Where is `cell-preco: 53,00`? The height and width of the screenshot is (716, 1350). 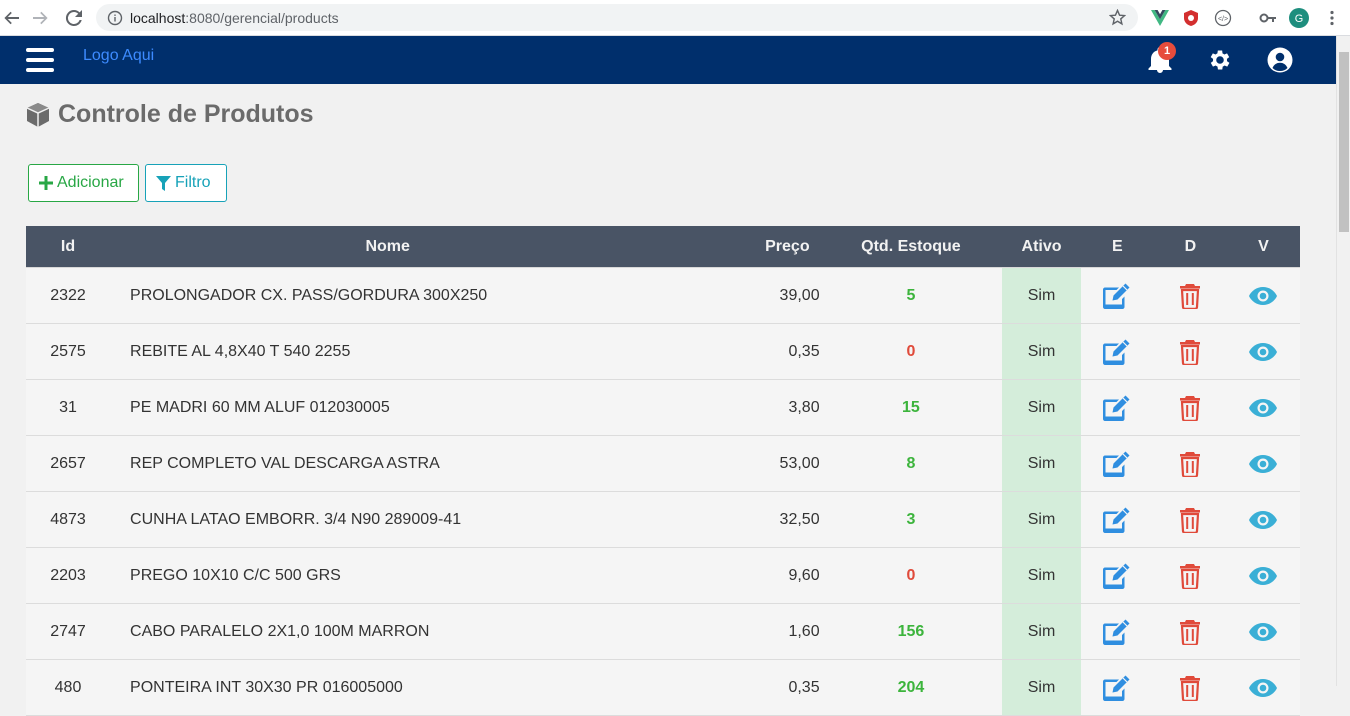 cell-preco: 53,00 is located at coordinates (799, 463).